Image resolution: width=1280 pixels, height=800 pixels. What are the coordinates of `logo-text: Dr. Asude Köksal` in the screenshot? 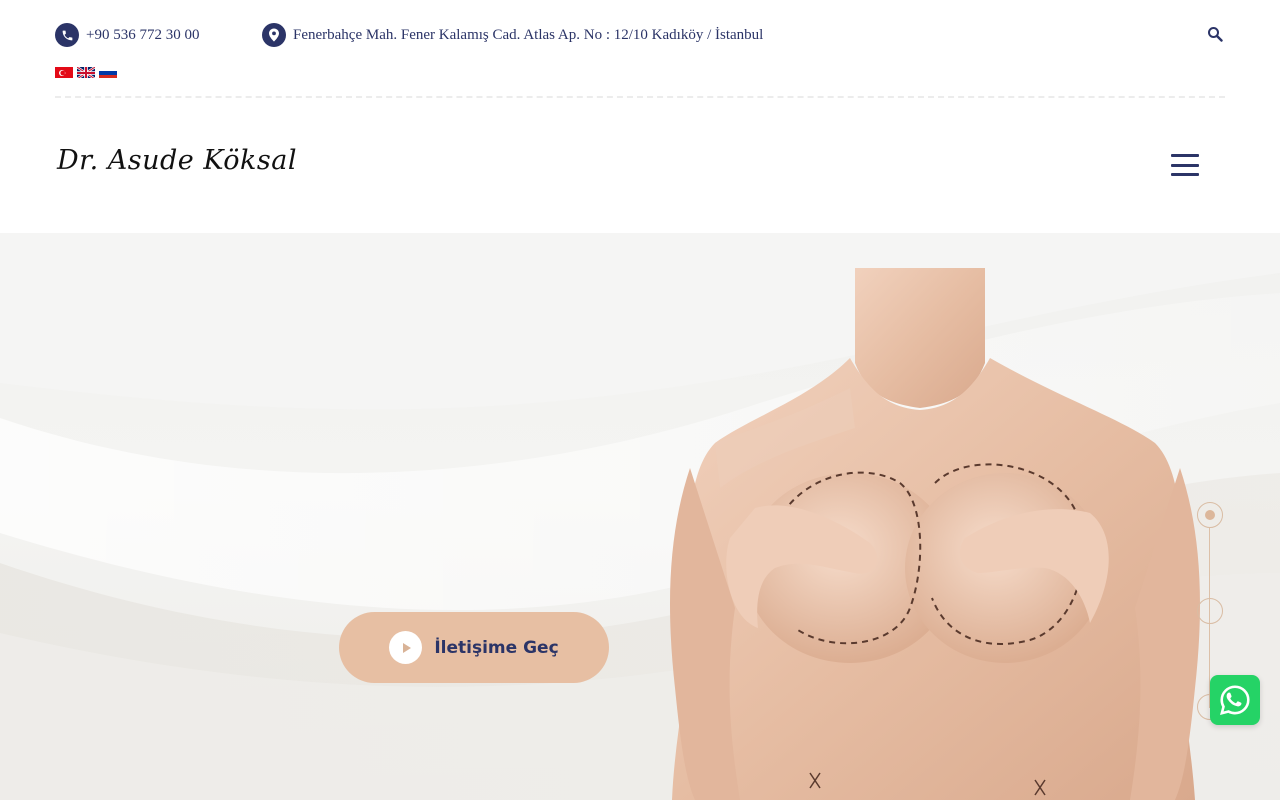 It's located at (177, 160).